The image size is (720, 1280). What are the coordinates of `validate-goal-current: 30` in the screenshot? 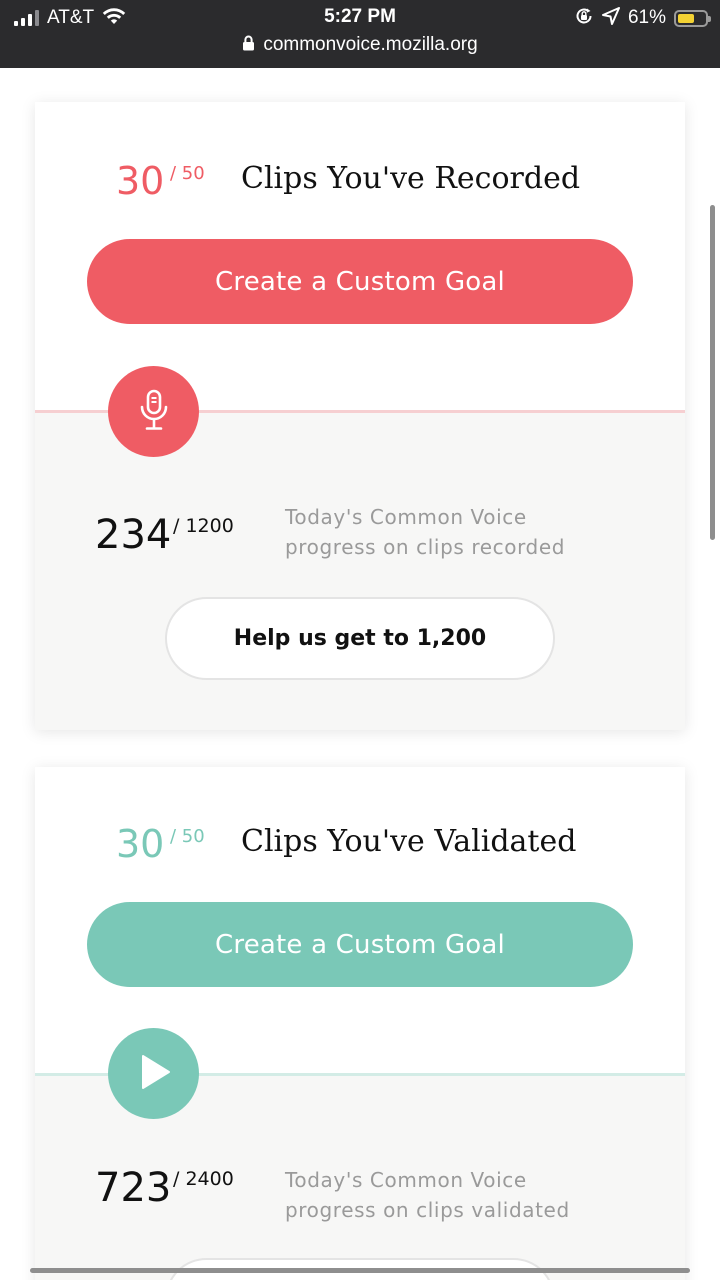 It's located at (140, 844).